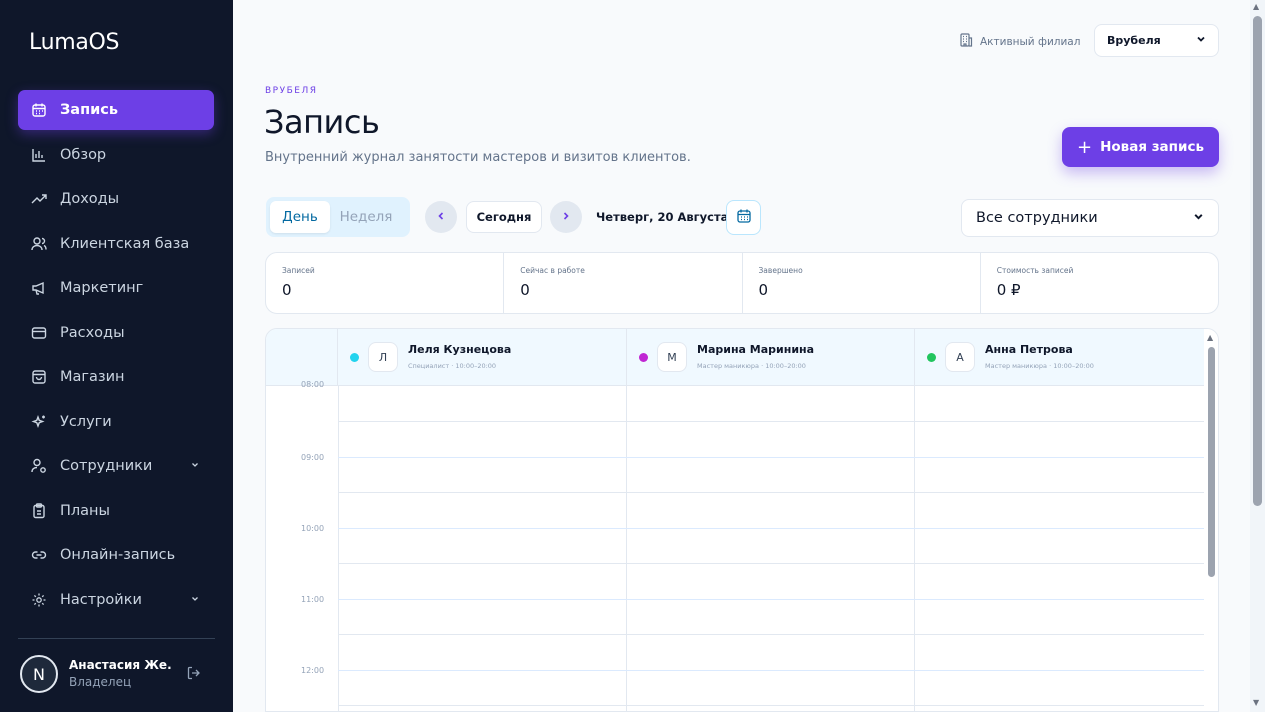  What do you see at coordinates (566, 217) in the screenshot?
I see `next-day-button` at bounding box center [566, 217].